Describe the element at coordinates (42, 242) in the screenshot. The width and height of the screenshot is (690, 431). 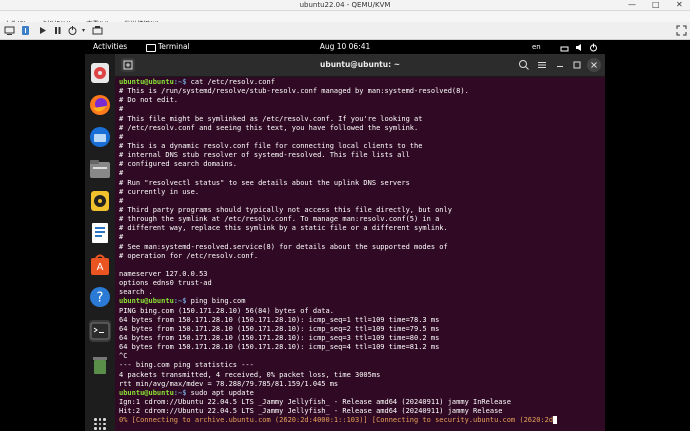
I see `left-margin` at that location.